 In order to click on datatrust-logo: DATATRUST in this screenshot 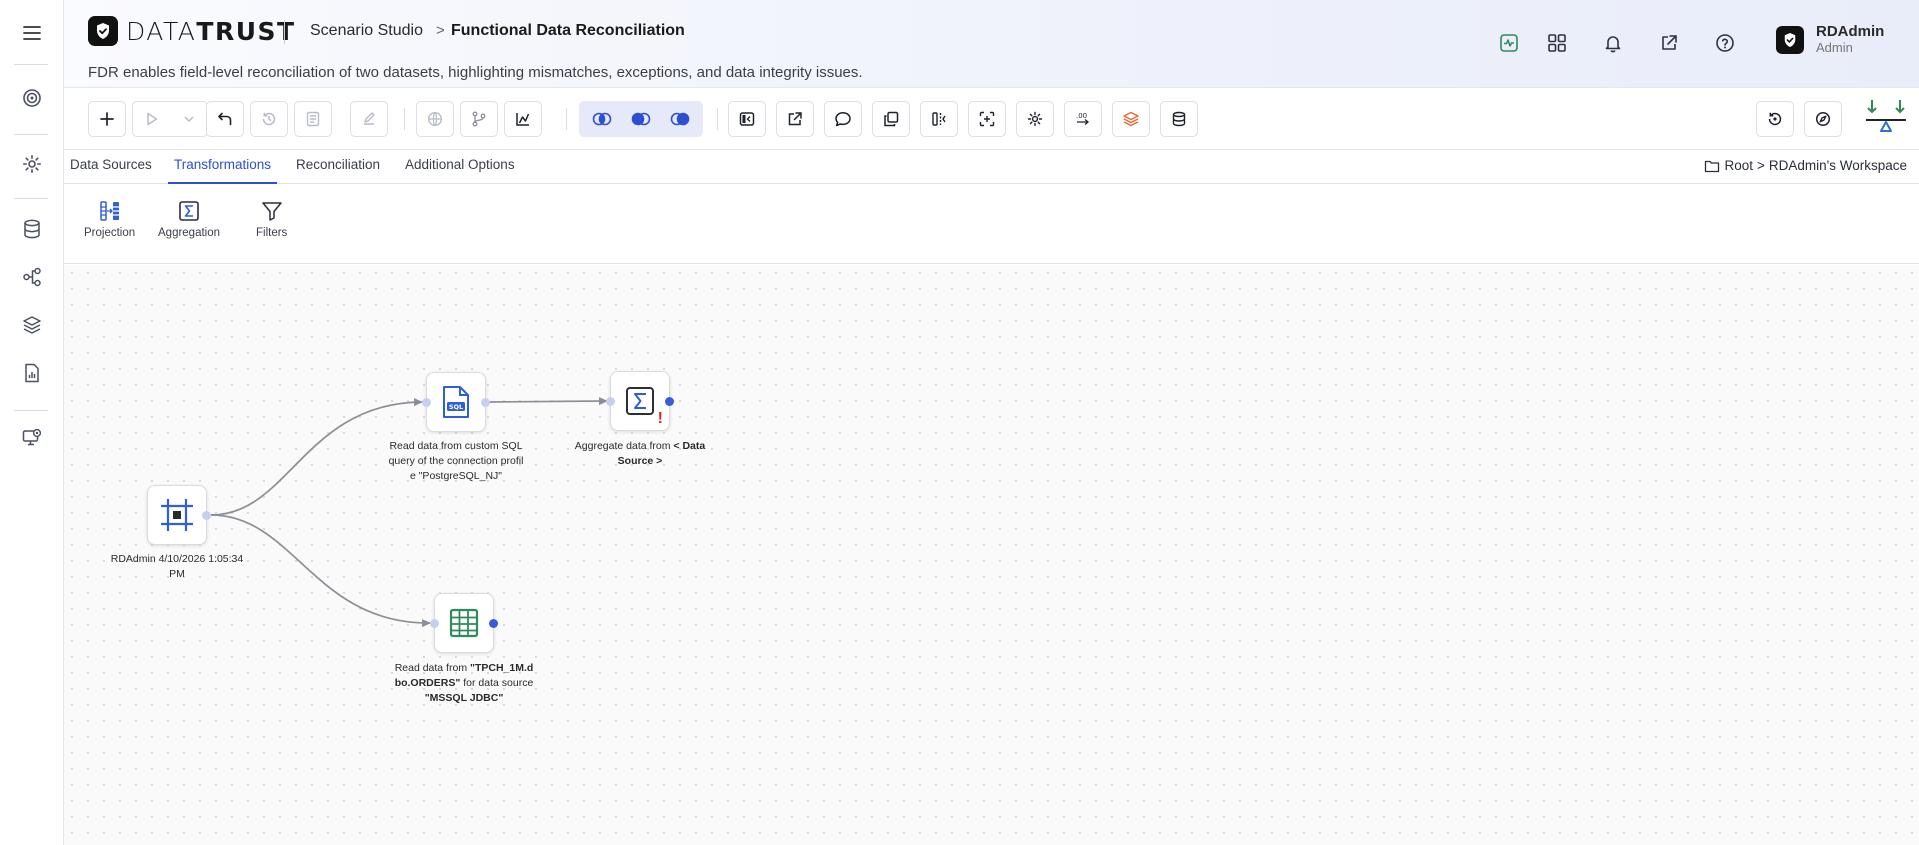, I will do `click(192, 31)`.